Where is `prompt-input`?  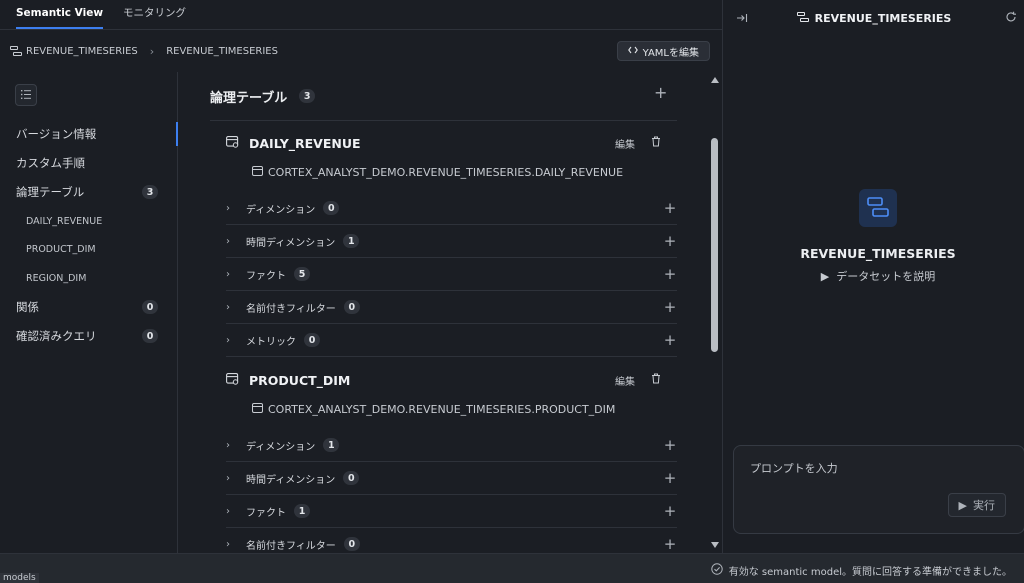 prompt-input is located at coordinates (850, 468).